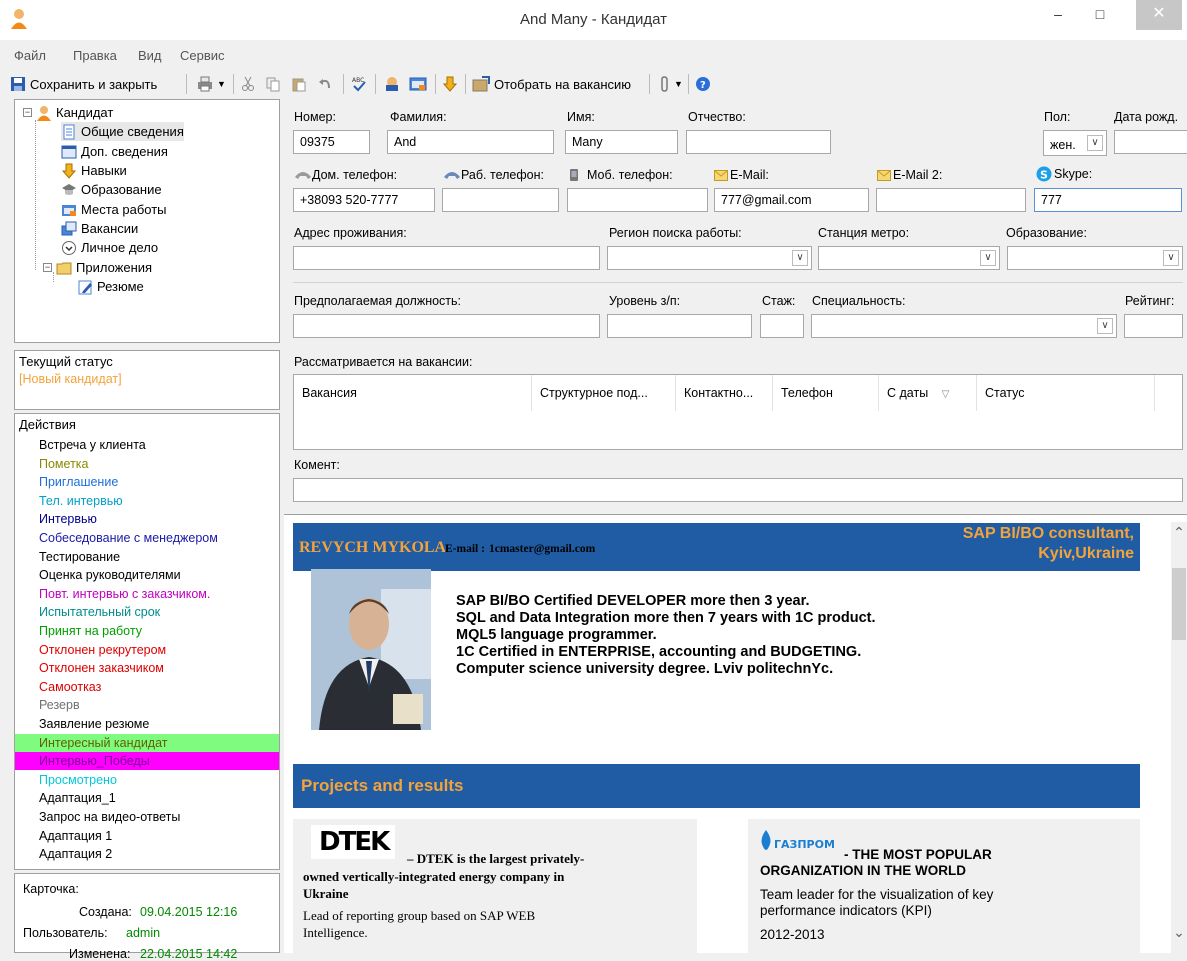 This screenshot has height=961, width=1187. Describe the element at coordinates (299, 84) in the screenshot. I see `paste-button` at that location.